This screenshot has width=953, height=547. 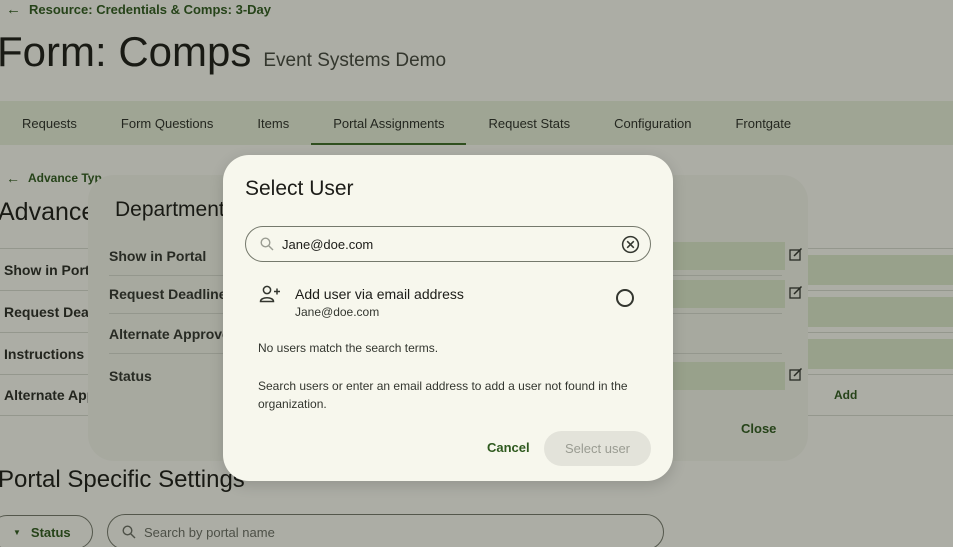 I want to click on add-user-via-email-option: Add user via email address Jane@doe.com, so click(x=448, y=303).